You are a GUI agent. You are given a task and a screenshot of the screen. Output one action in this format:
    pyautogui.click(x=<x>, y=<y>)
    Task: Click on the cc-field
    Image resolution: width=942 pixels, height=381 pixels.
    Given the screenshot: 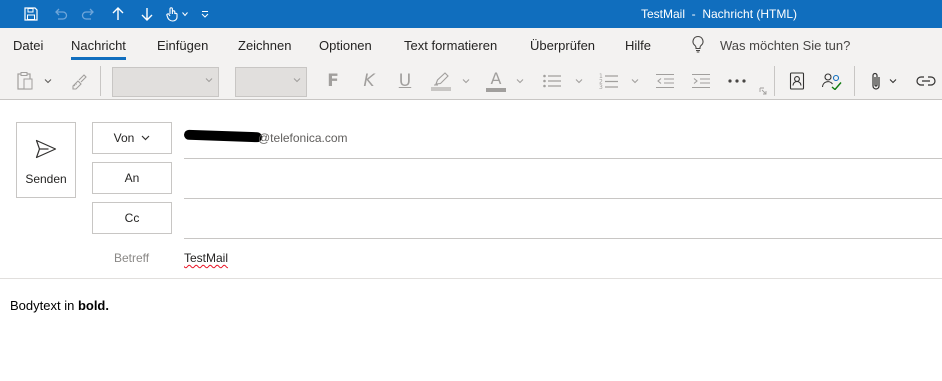 What is the action you would take?
    pyautogui.click(x=554, y=219)
    